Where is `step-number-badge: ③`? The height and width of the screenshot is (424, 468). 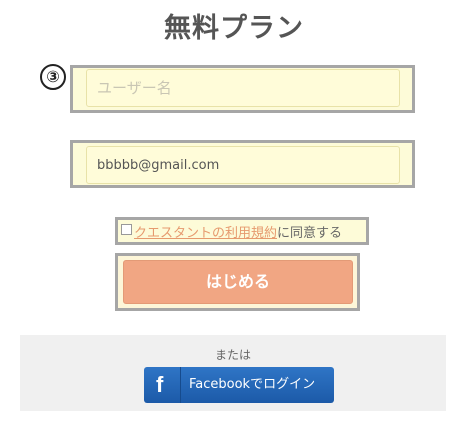
step-number-badge: ③ is located at coordinates (53, 77).